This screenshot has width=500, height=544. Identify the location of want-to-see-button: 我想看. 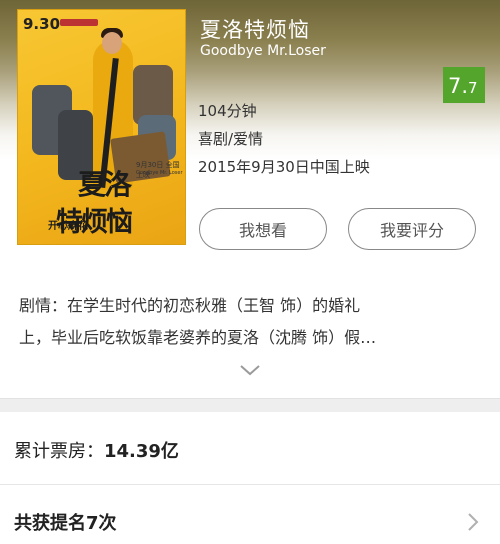
(263, 229).